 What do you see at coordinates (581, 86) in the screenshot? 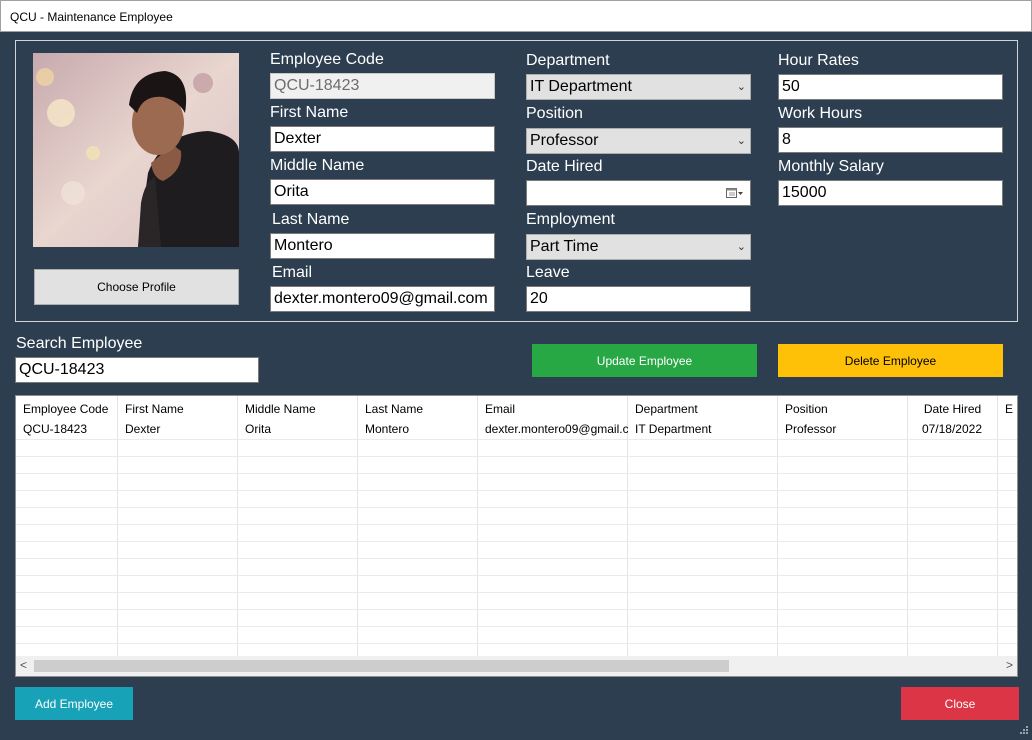
I see `department-value: IT Department` at bounding box center [581, 86].